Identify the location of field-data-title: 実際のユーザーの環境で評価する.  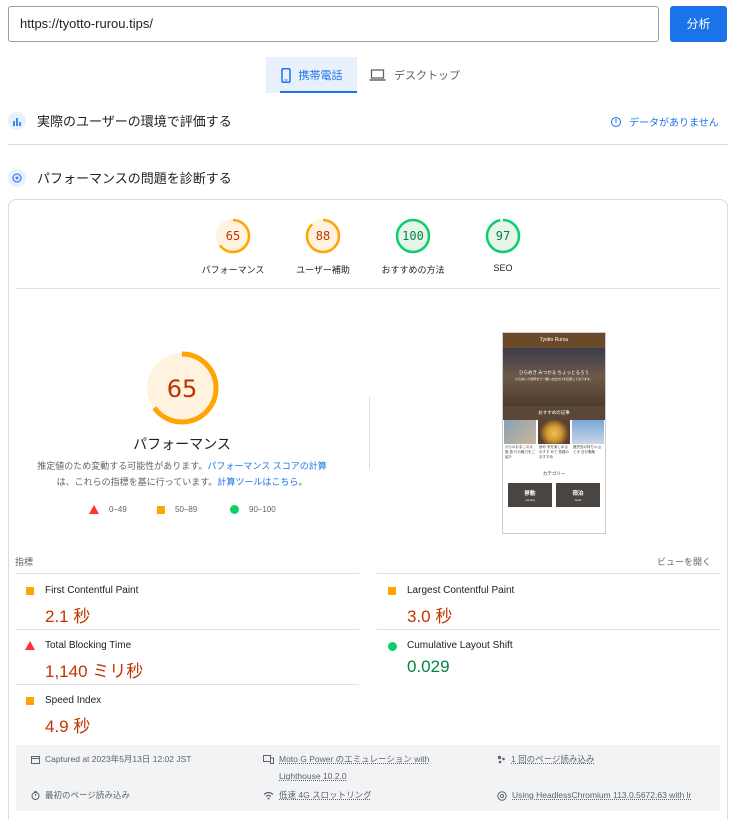
(134, 121).